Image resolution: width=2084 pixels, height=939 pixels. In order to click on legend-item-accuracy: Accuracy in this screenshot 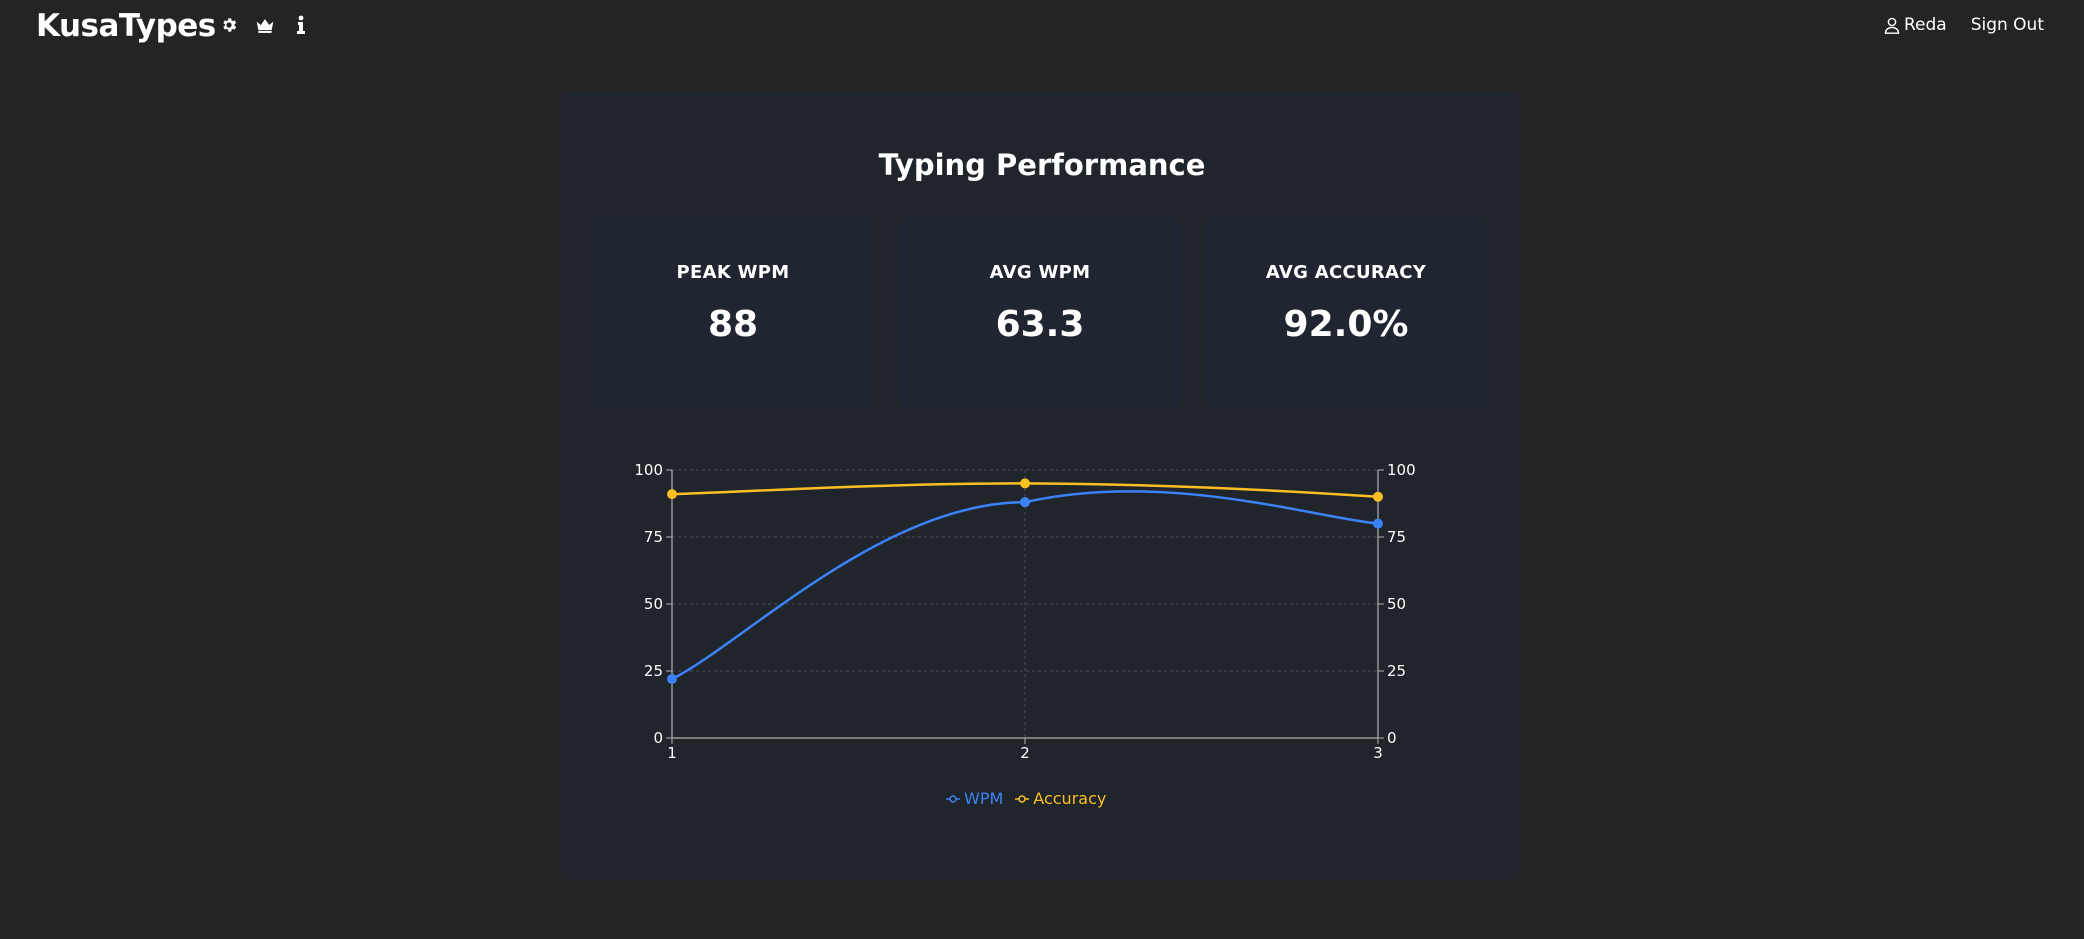, I will do `click(1060, 798)`.